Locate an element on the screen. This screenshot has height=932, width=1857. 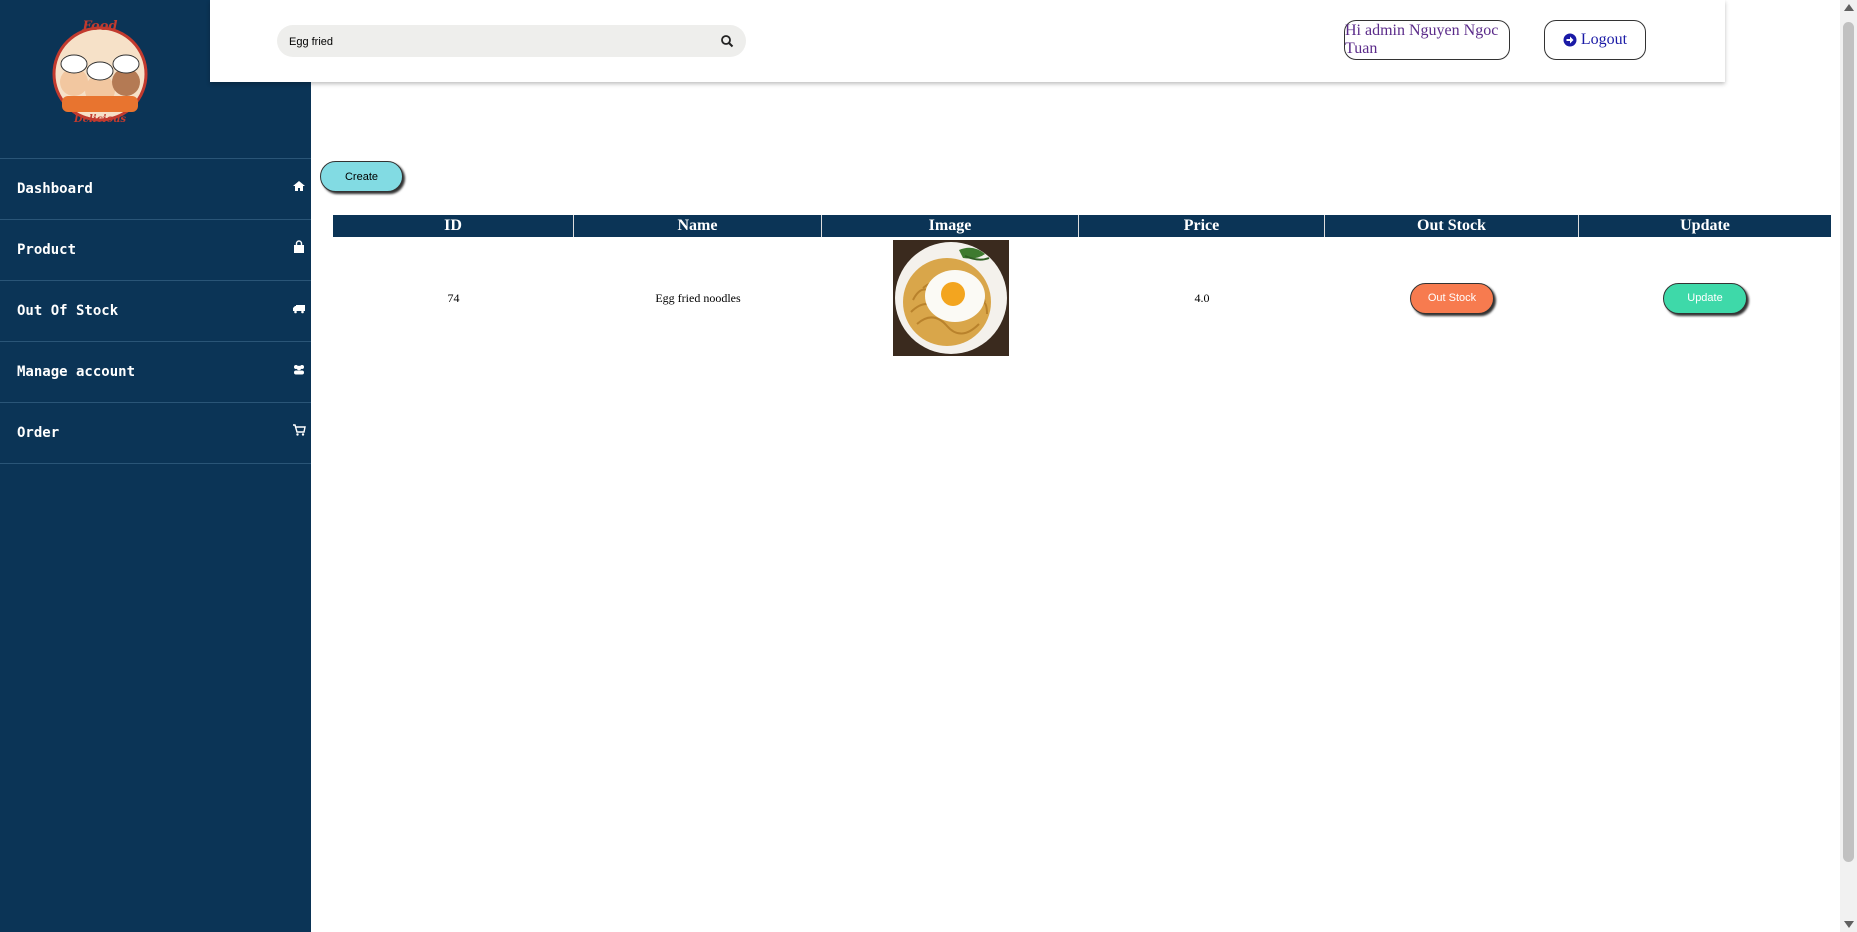
greeting-badge: Hi admin Nguyen Ngoc Tuan is located at coordinates (1427, 40).